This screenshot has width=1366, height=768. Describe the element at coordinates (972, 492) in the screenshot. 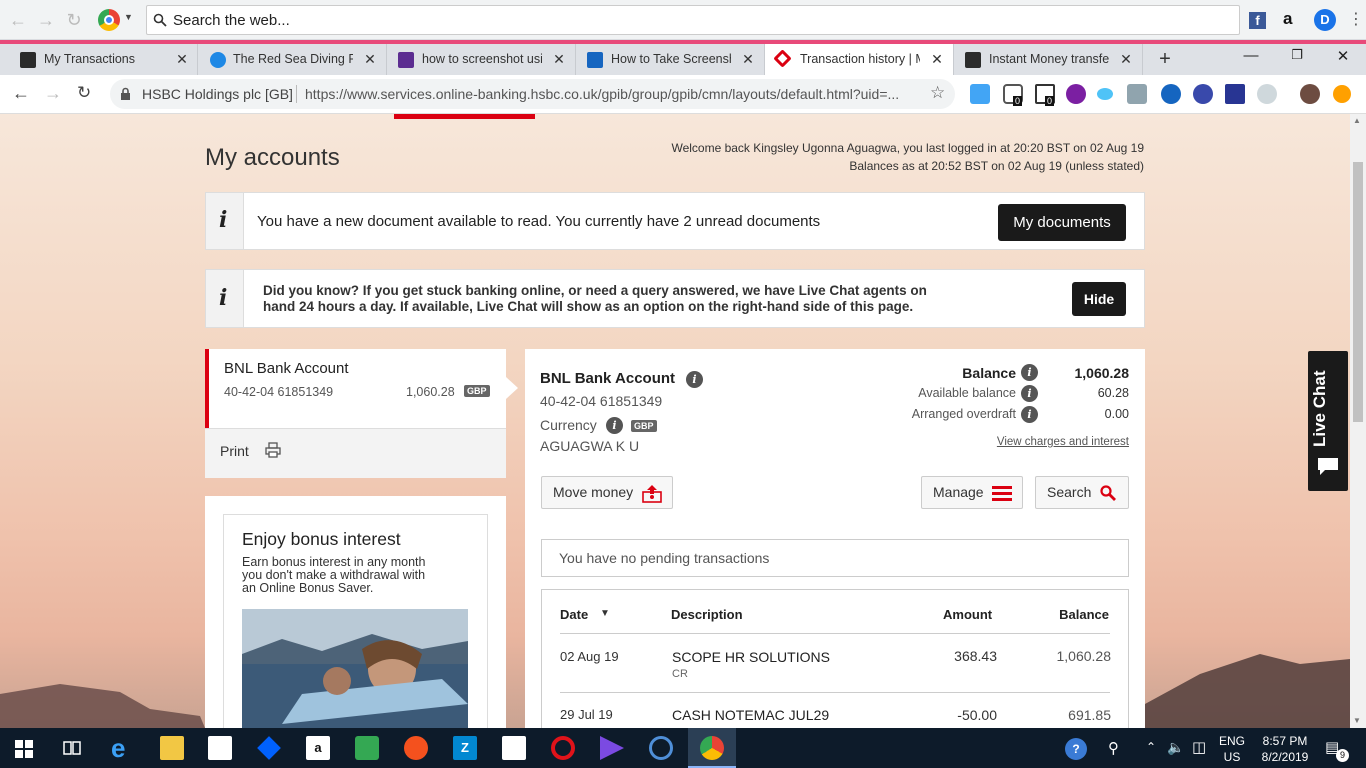

I see `manage-button: Manage` at that location.